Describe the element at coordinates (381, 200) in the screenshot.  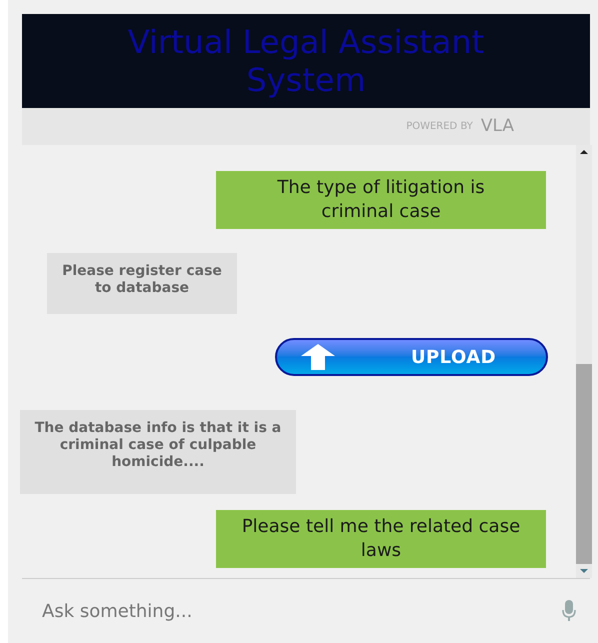
I see `user-message: The type of litigation is criminal case` at that location.